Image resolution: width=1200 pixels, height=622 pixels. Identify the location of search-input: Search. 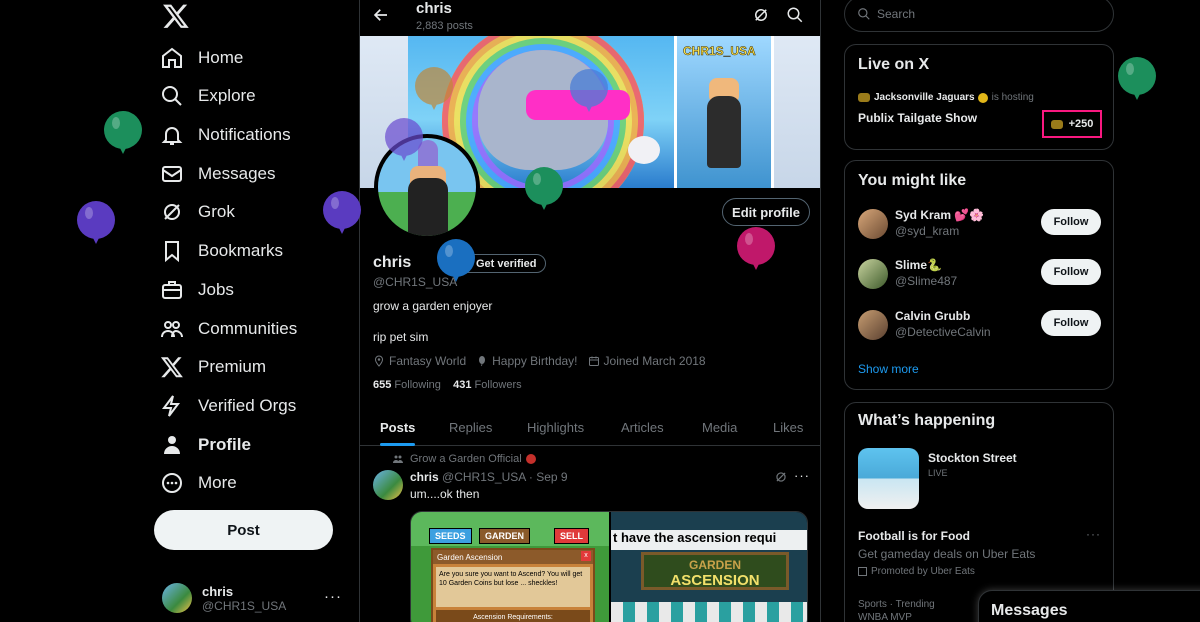
(979, 16).